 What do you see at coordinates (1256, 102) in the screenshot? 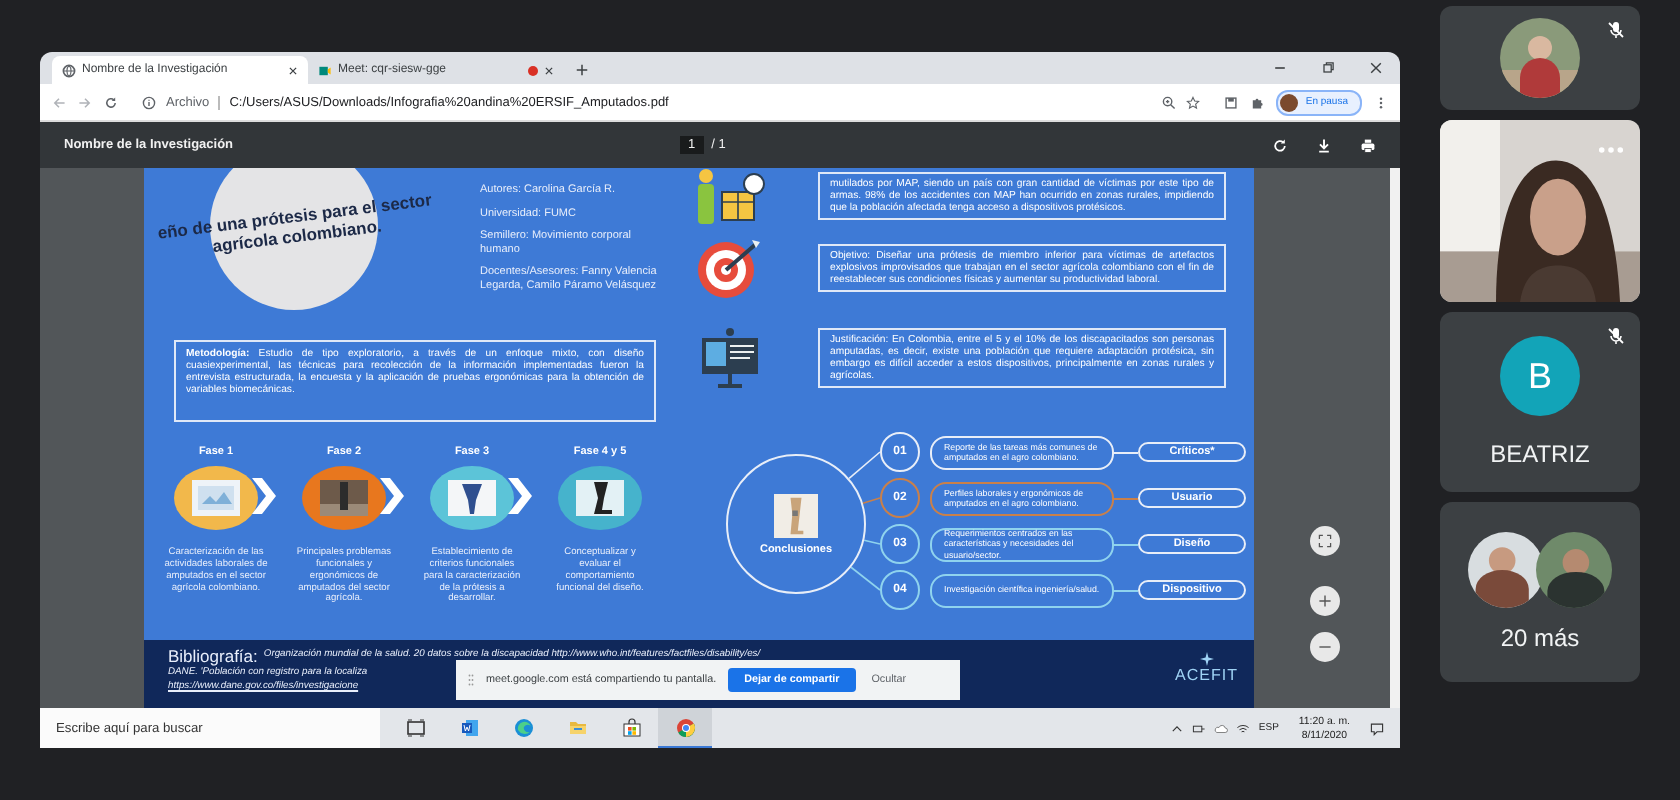
I see `puzzle-icon` at bounding box center [1256, 102].